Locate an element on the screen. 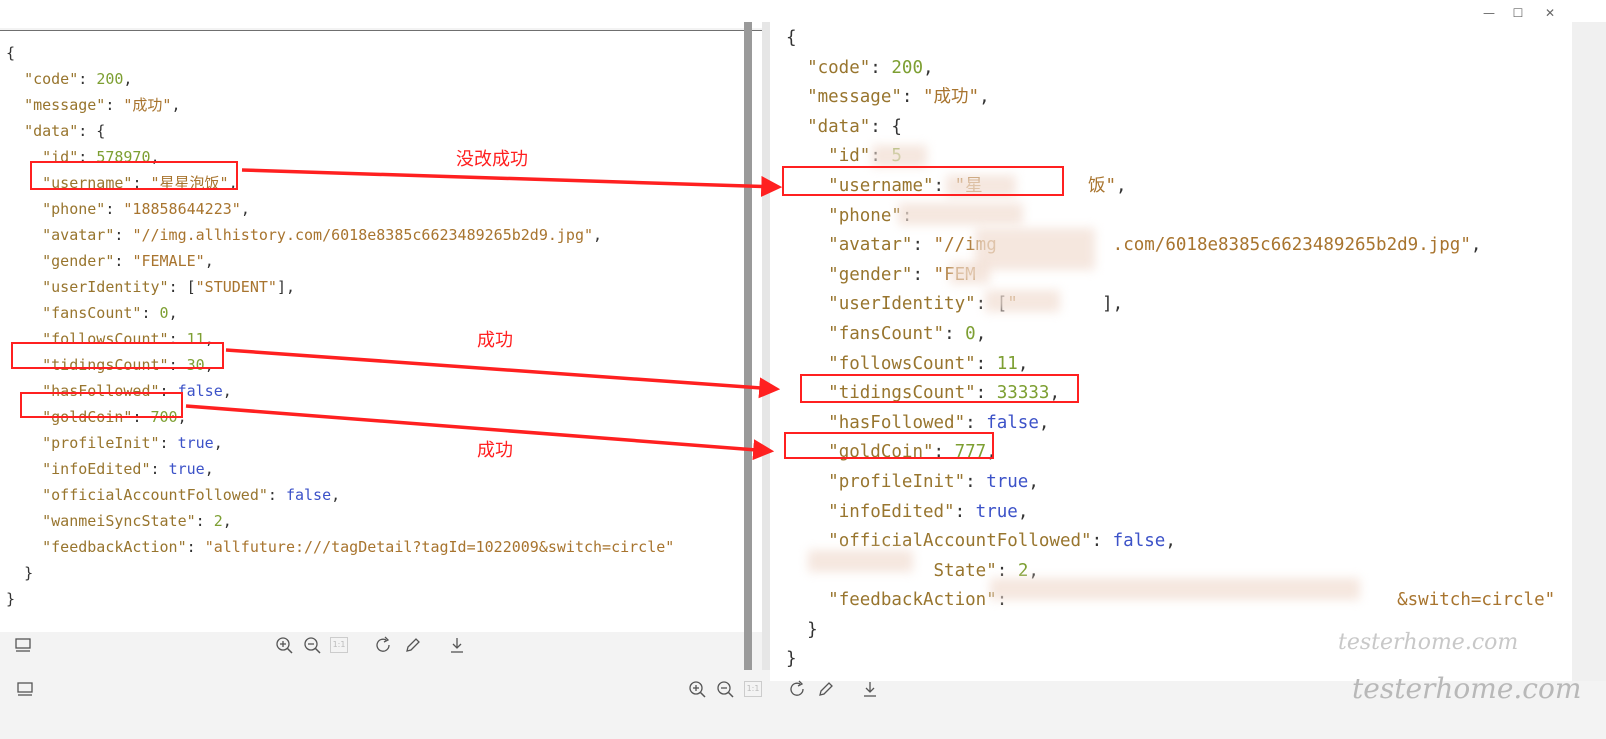 This screenshot has width=1606, height=739. annotation-success-gold: 成功 is located at coordinates (495, 450).